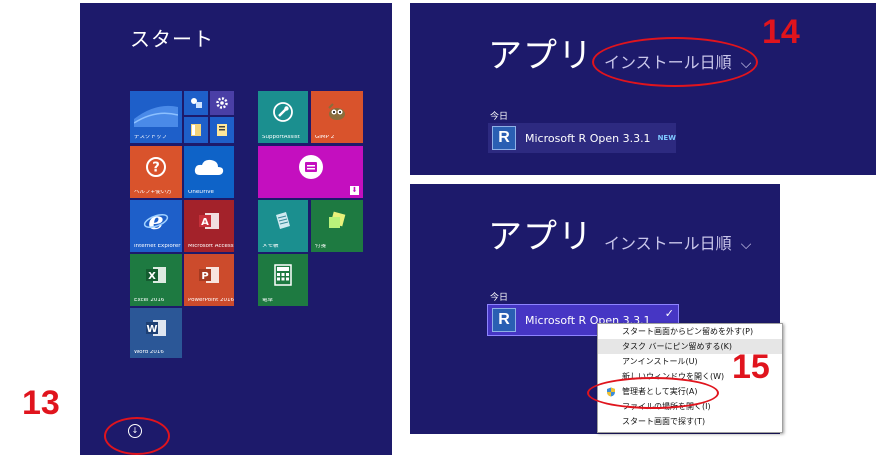  I want to click on tile-help: ? ヘルプ+使い方, so click(156, 172).